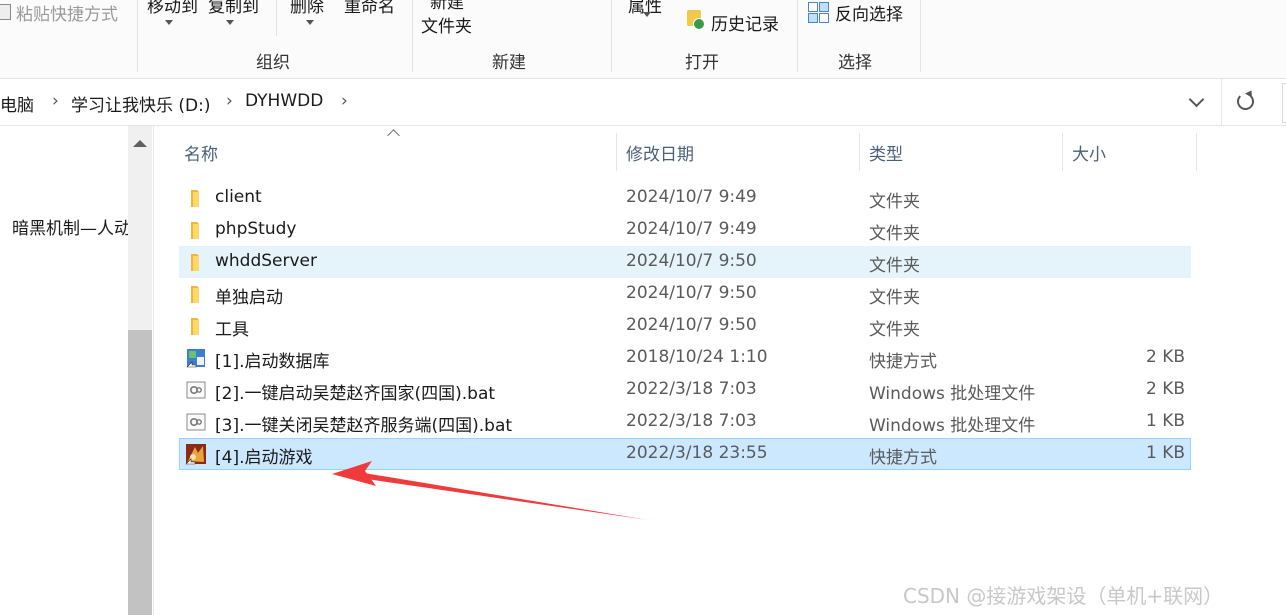  Describe the element at coordinates (503, 496) in the screenshot. I see `arrow-shaft` at that location.